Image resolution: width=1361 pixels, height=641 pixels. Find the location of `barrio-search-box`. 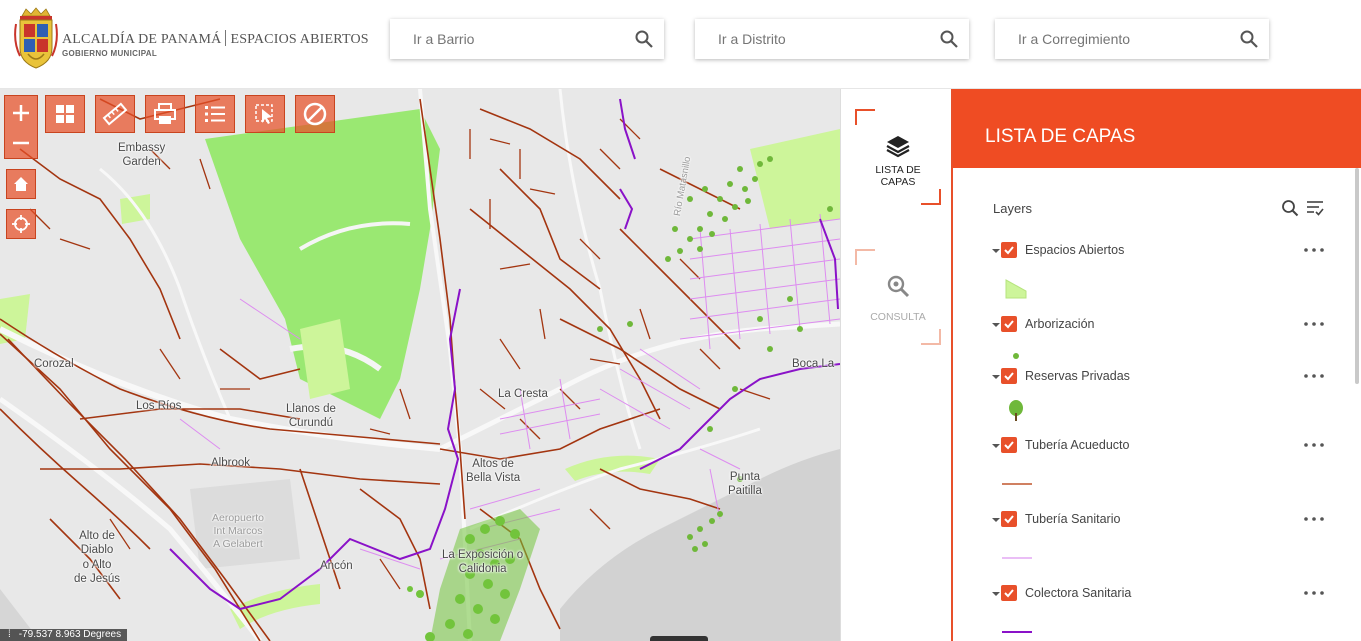

barrio-search-box is located at coordinates (527, 39).